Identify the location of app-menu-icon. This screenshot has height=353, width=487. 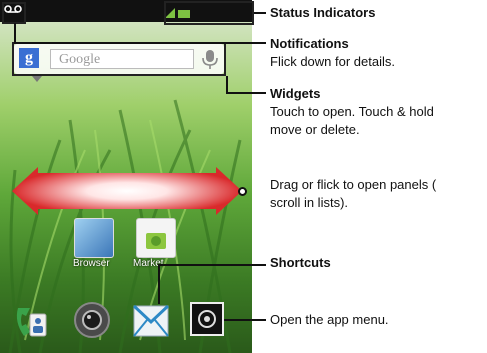
(207, 319).